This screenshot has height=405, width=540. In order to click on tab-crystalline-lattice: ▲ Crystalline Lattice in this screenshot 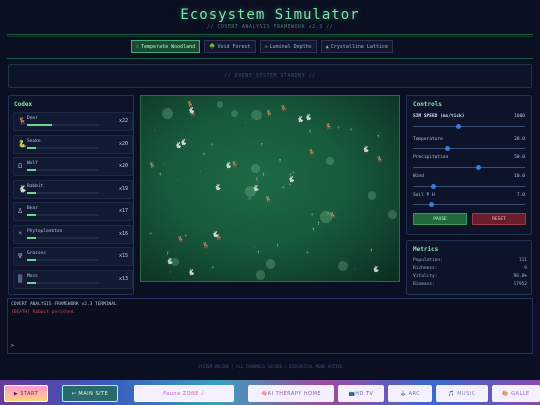, I will do `click(356, 46)`.